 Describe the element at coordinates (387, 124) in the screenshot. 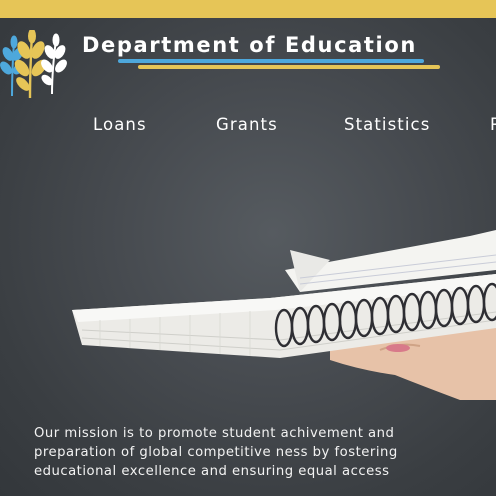

I see `nav-item-statistics: Statistics` at that location.